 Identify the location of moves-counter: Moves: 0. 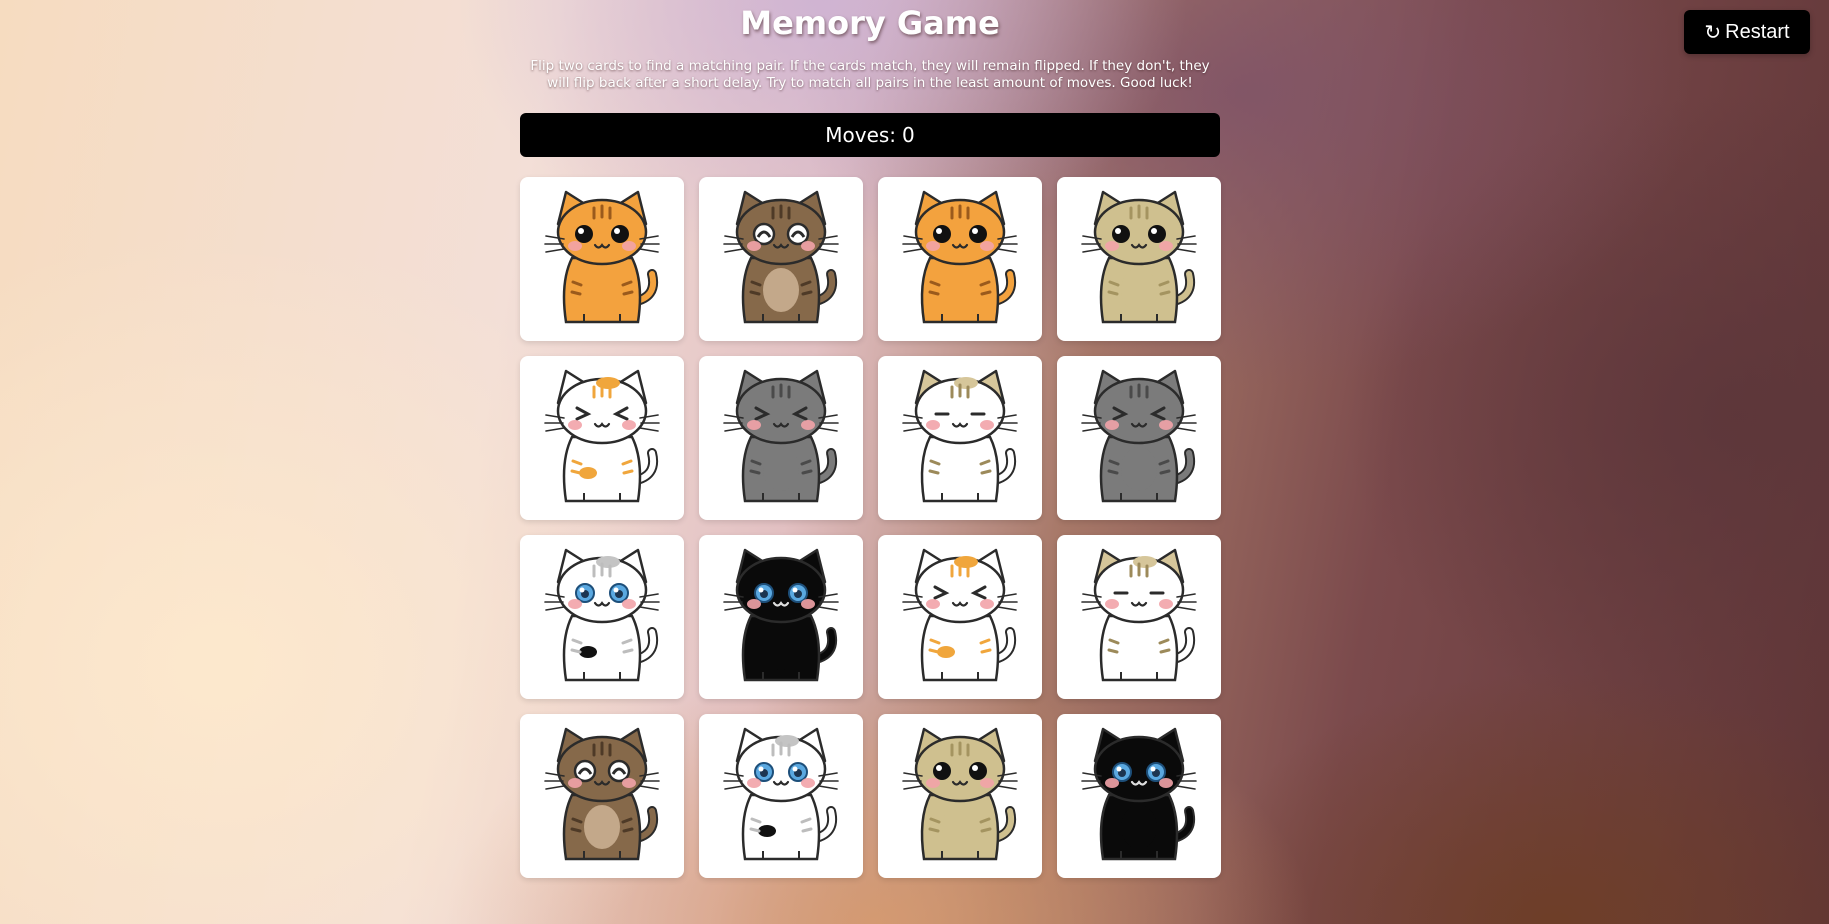
(870, 135).